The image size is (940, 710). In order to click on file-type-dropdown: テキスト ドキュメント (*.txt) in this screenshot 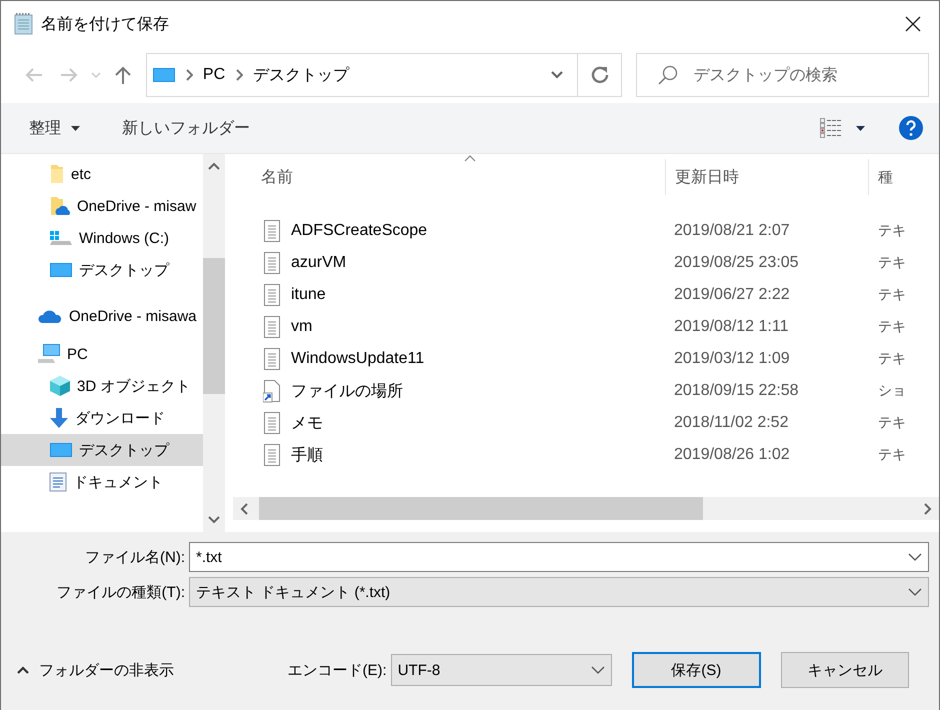, I will do `click(559, 592)`.